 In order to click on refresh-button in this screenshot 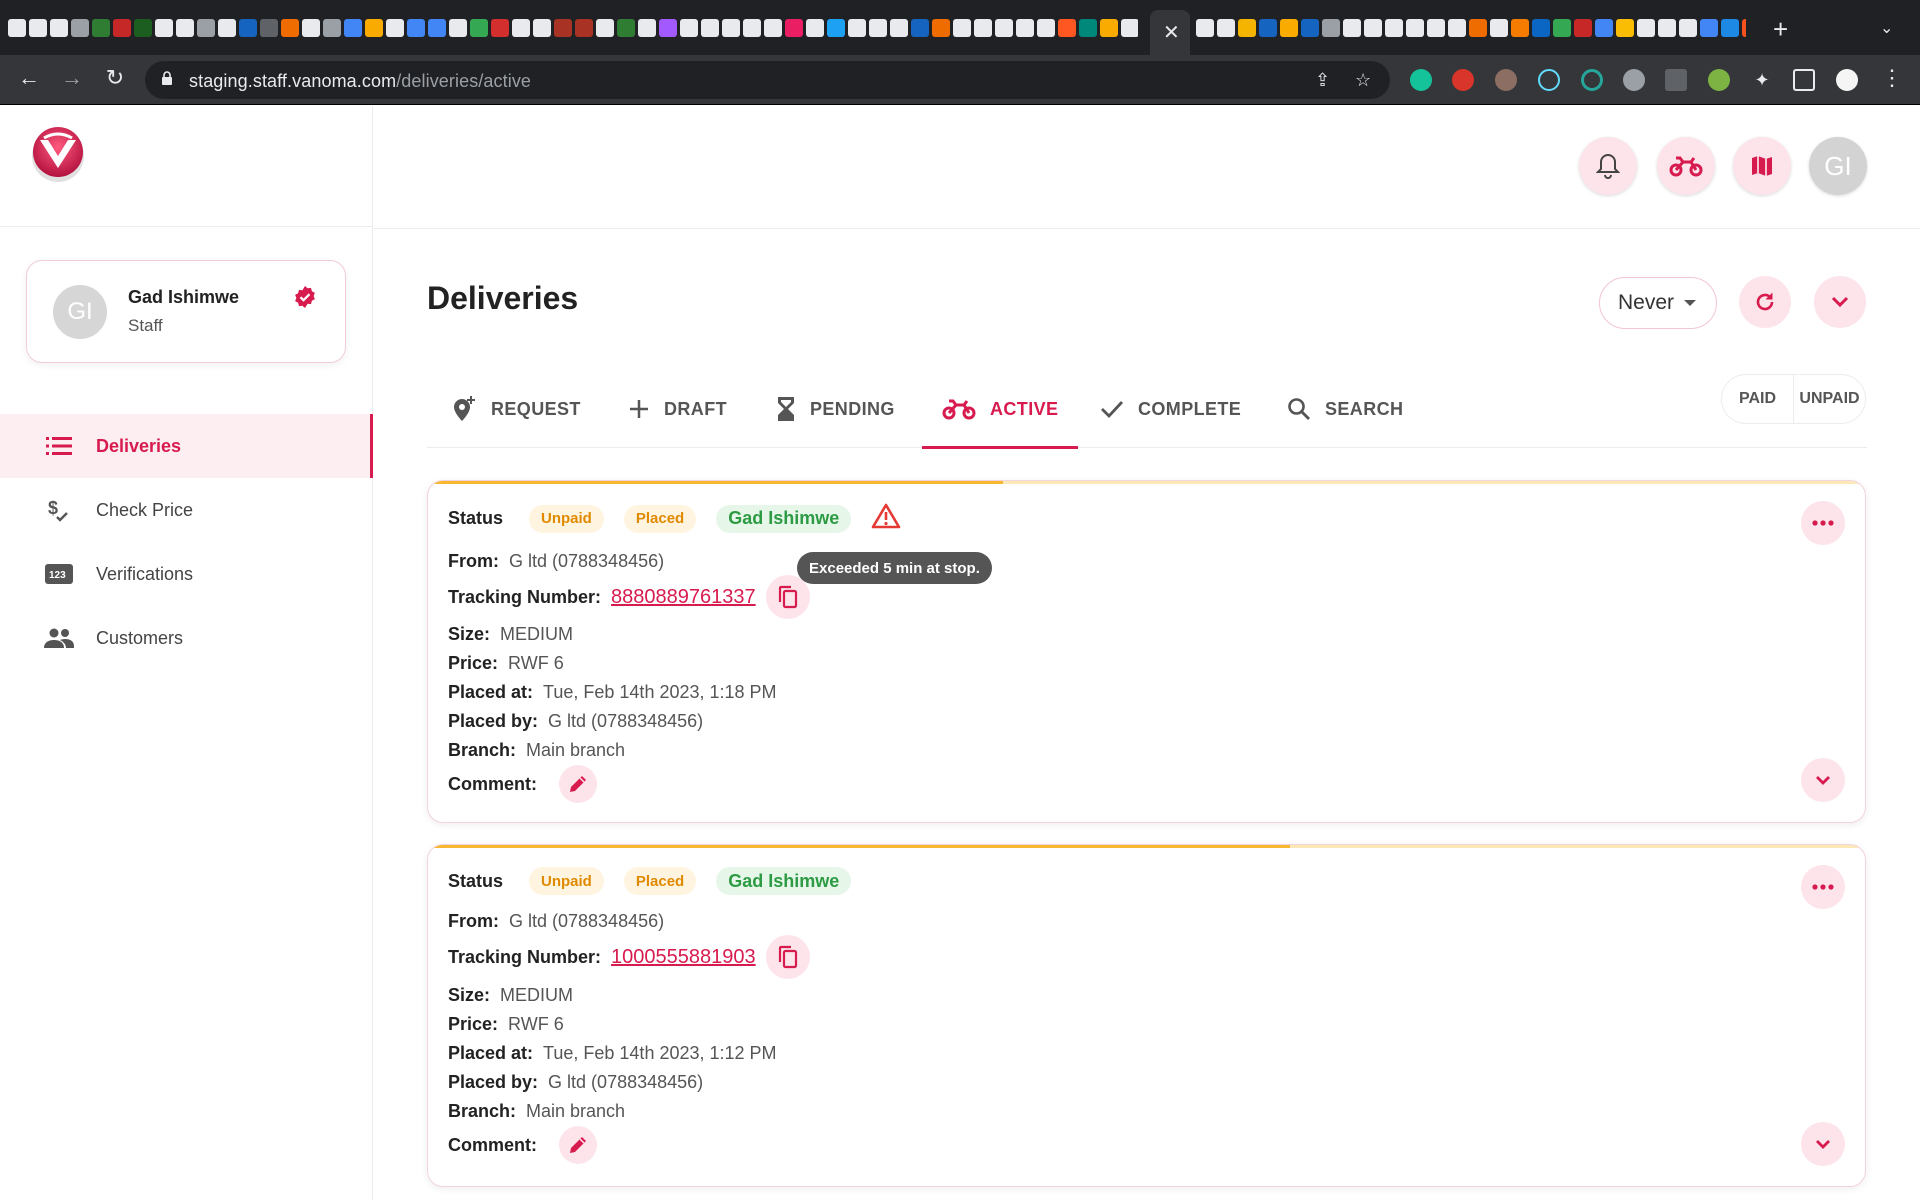, I will do `click(1765, 302)`.